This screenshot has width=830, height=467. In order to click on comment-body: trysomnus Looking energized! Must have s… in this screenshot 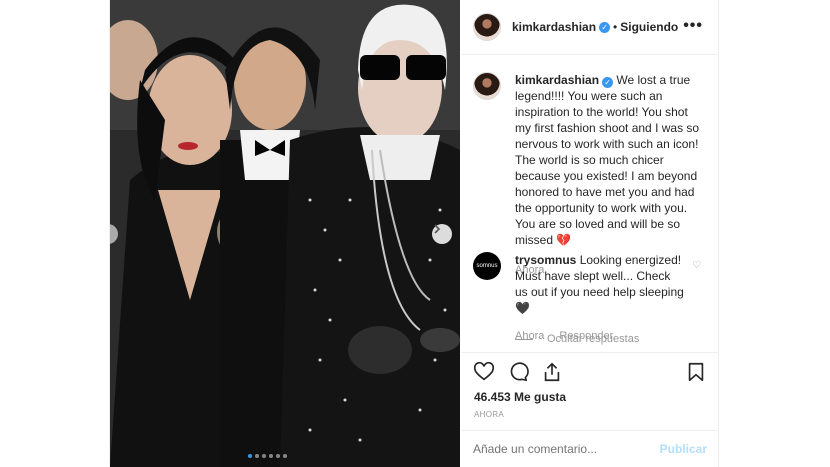, I will do `click(600, 298)`.